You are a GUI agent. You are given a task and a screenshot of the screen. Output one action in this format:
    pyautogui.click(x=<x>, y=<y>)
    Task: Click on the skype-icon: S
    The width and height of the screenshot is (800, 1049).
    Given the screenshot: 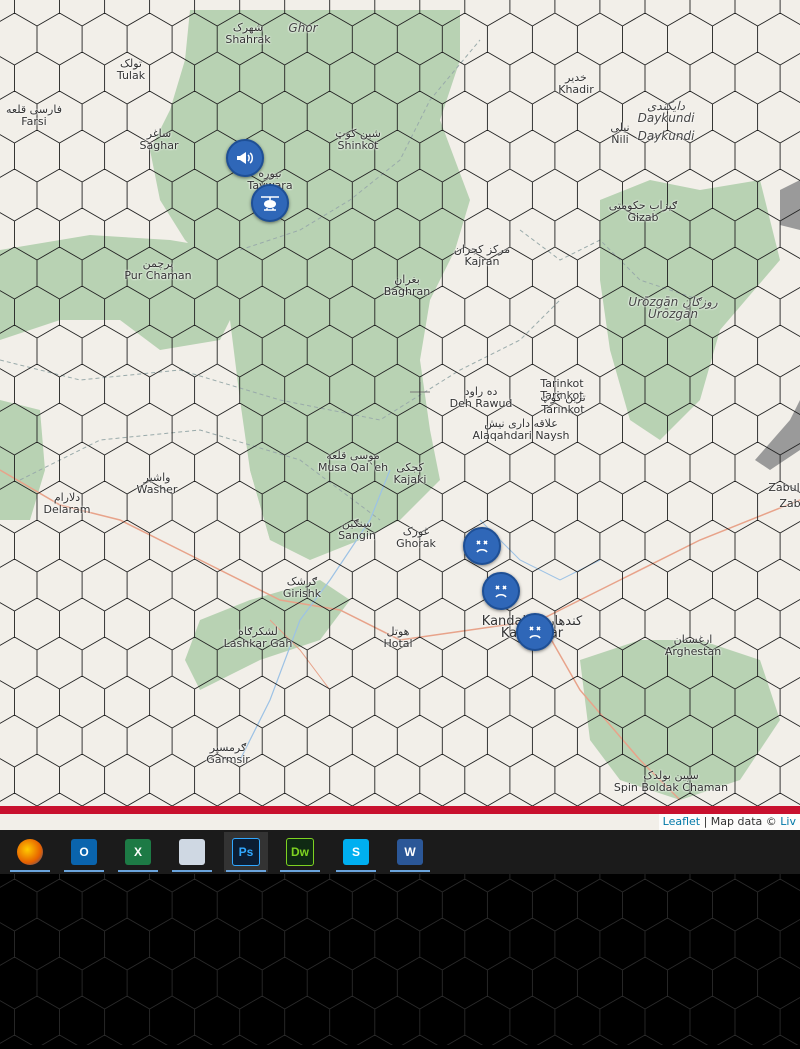 What is the action you would take?
    pyautogui.click(x=356, y=852)
    